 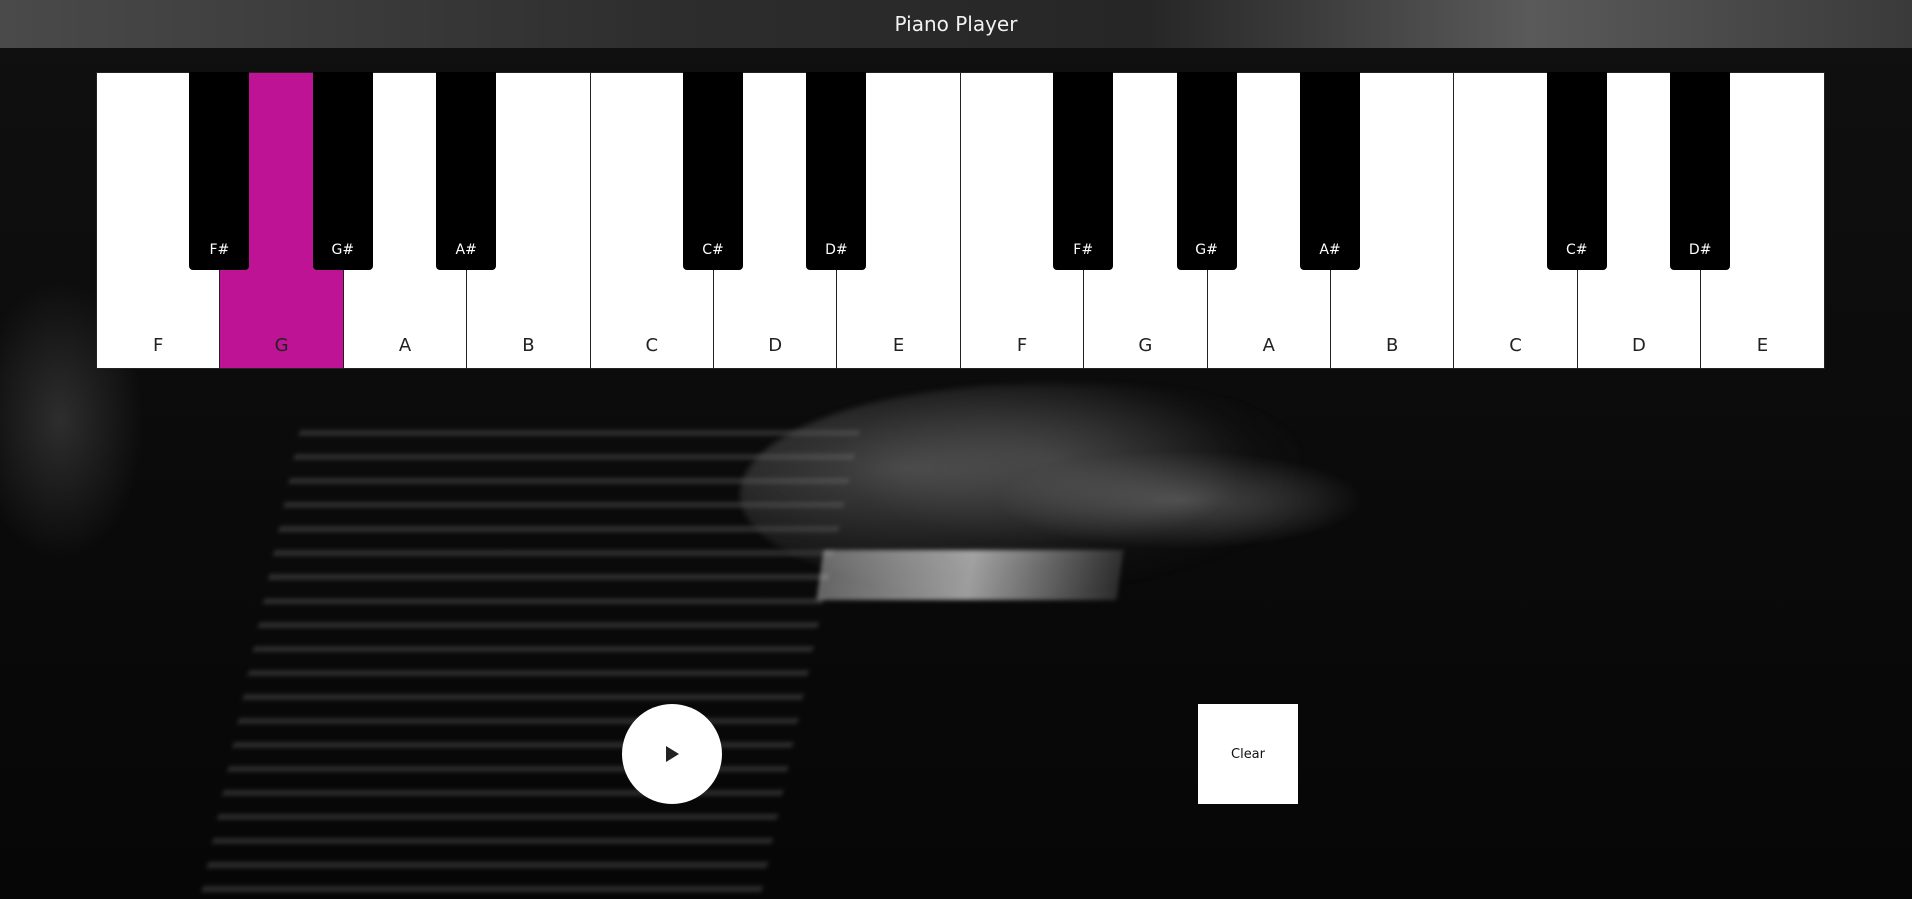 I want to click on title-bar: Piano Player, so click(x=956, y=24).